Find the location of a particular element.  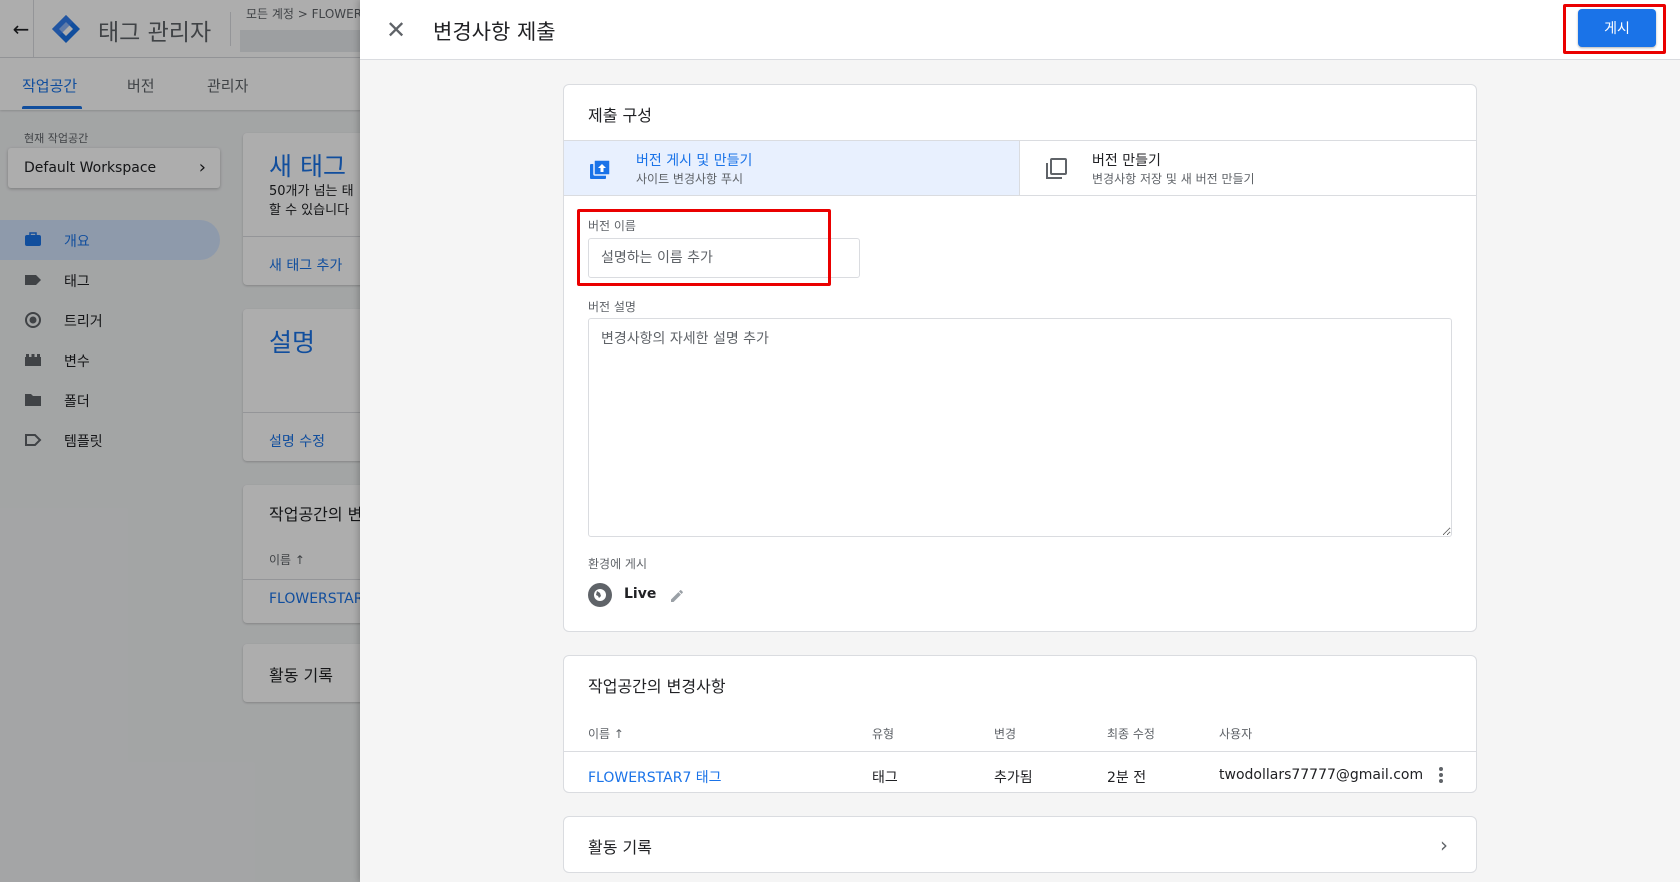

version-name-label: 버전 이름 is located at coordinates (612, 226).